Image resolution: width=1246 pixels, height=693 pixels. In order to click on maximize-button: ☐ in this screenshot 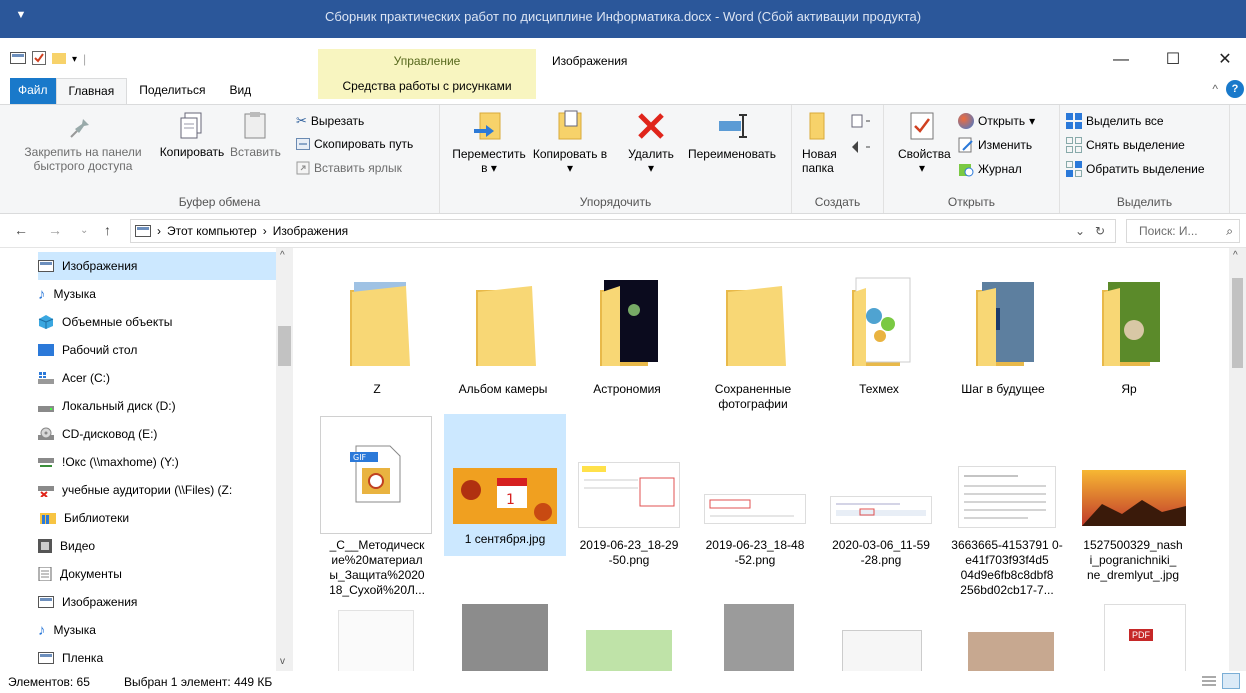, I will do `click(1173, 60)`.